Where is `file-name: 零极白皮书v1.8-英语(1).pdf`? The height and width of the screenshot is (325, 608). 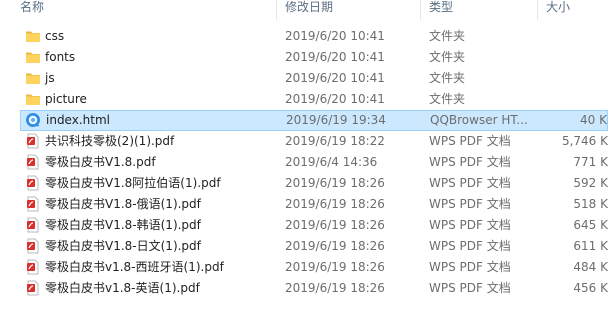
file-name: 零极白皮书v1.8-英语(1).pdf is located at coordinates (122, 288).